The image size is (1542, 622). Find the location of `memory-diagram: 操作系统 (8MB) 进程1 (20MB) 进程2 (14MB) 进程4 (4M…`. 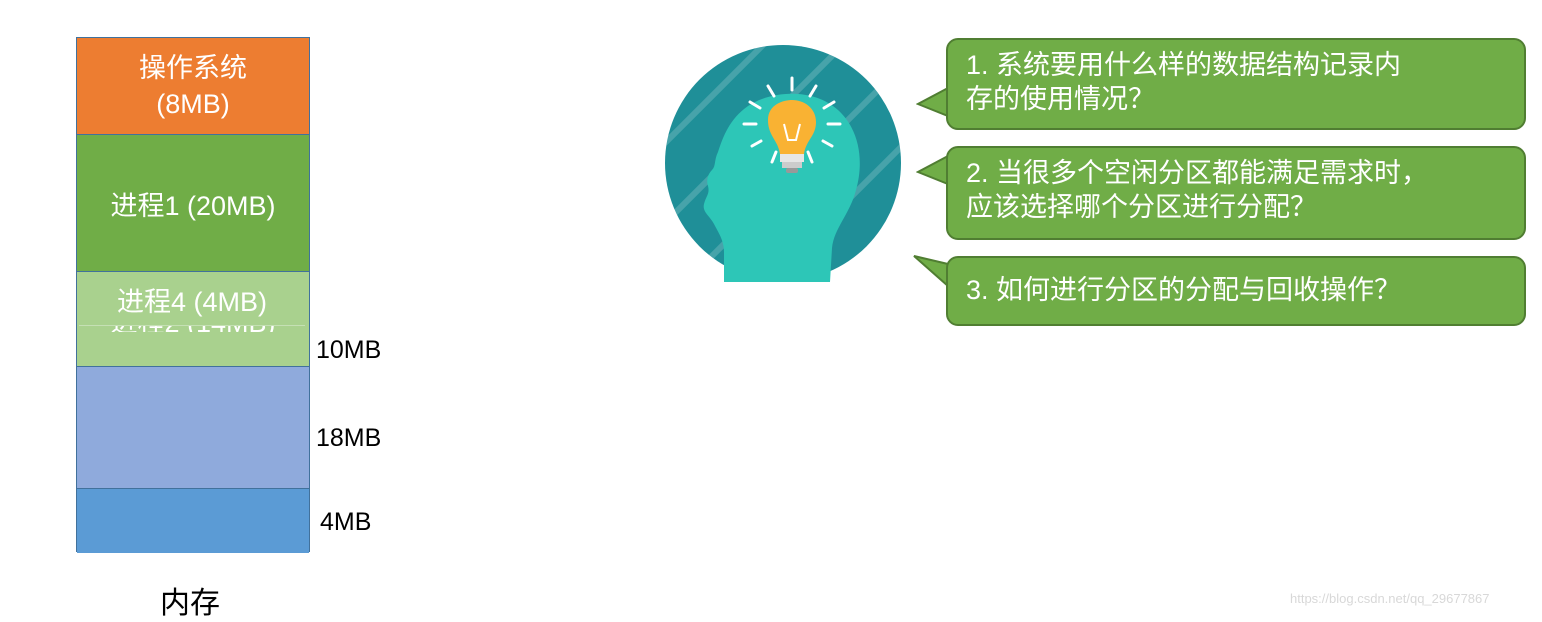

memory-diagram: 操作系统 (8MB) 进程1 (20MB) 进程2 (14MB) 进程4 (4M… is located at coordinates (193, 295).